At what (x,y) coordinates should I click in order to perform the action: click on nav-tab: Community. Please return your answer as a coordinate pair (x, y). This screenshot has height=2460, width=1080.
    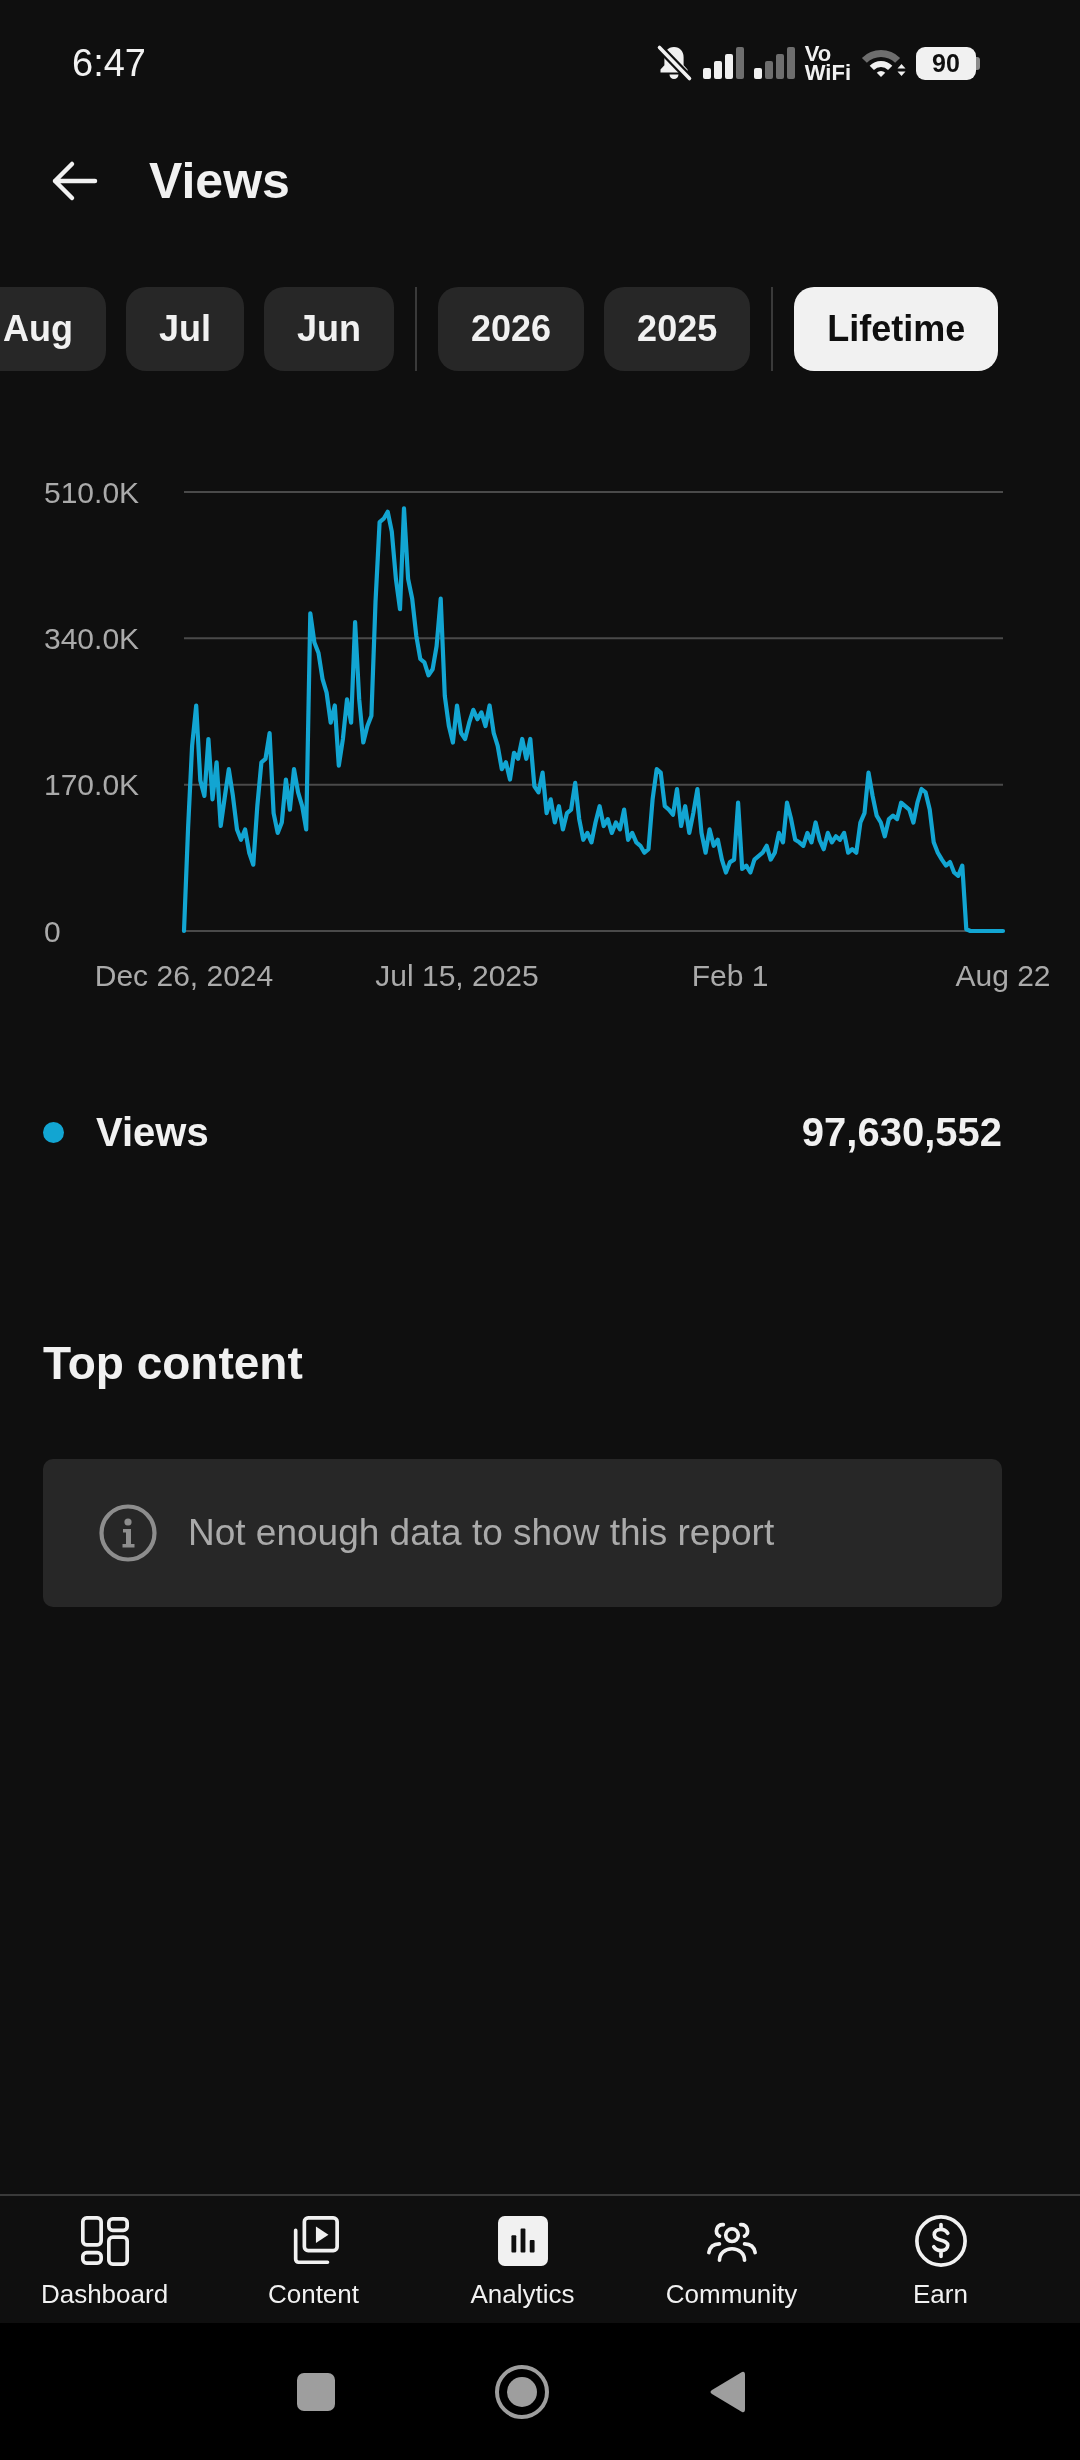
    Looking at the image, I should click on (731, 2259).